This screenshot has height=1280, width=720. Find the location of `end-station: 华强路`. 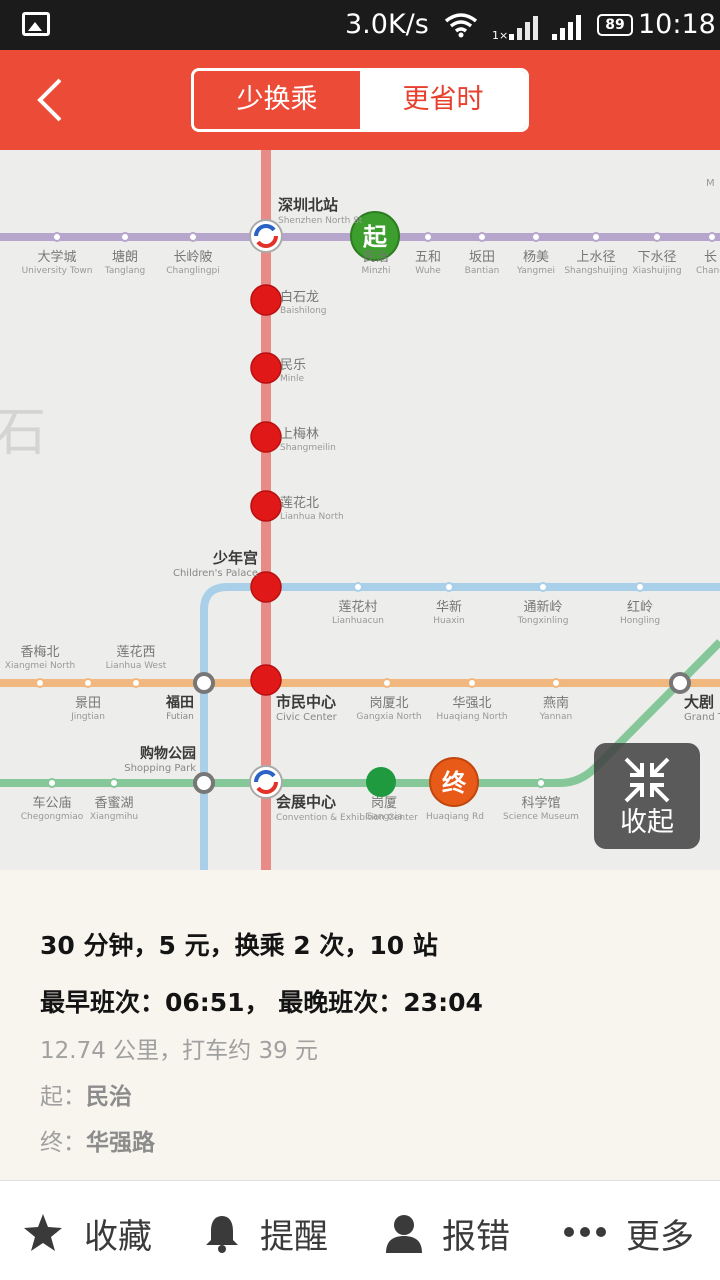

end-station: 华强路 is located at coordinates (120, 1143).